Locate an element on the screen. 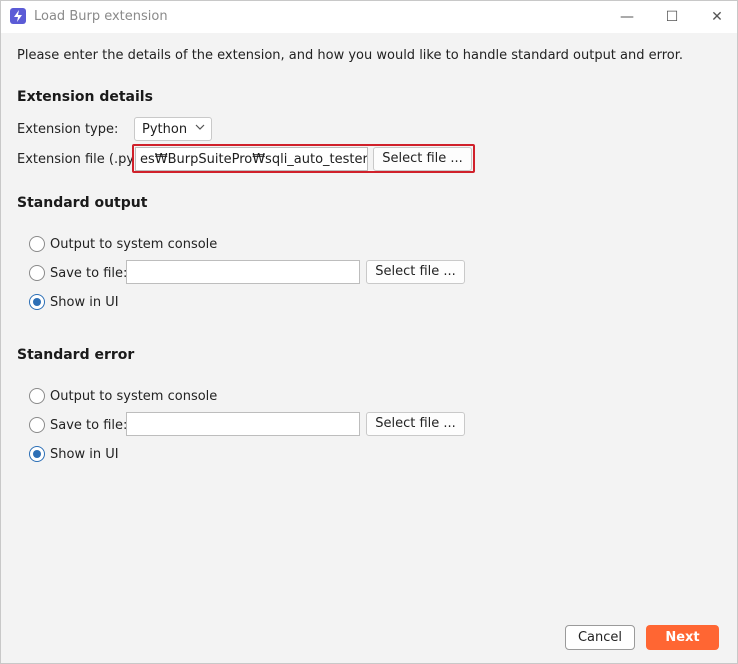 The width and height of the screenshot is (738, 664). stderr-console-radio is located at coordinates (37, 396).